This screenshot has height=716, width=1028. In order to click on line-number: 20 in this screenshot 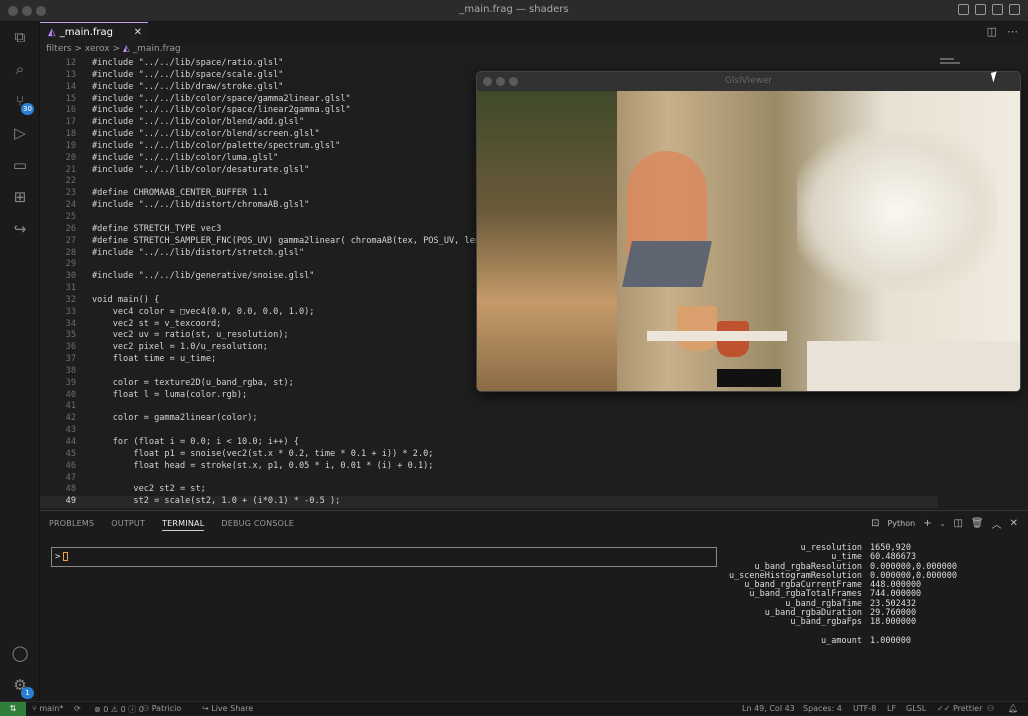, I will do `click(66, 159)`.